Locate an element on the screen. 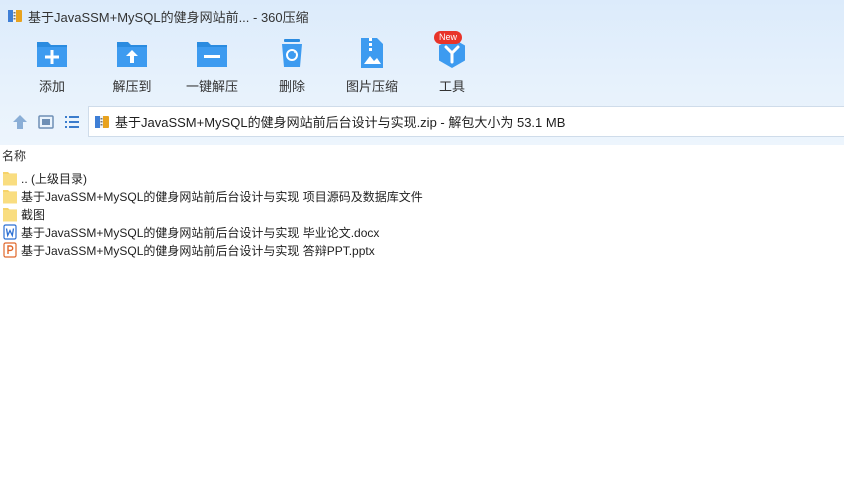 The image size is (844, 503). image-compress-label: 图片压缩 is located at coordinates (371, 86).